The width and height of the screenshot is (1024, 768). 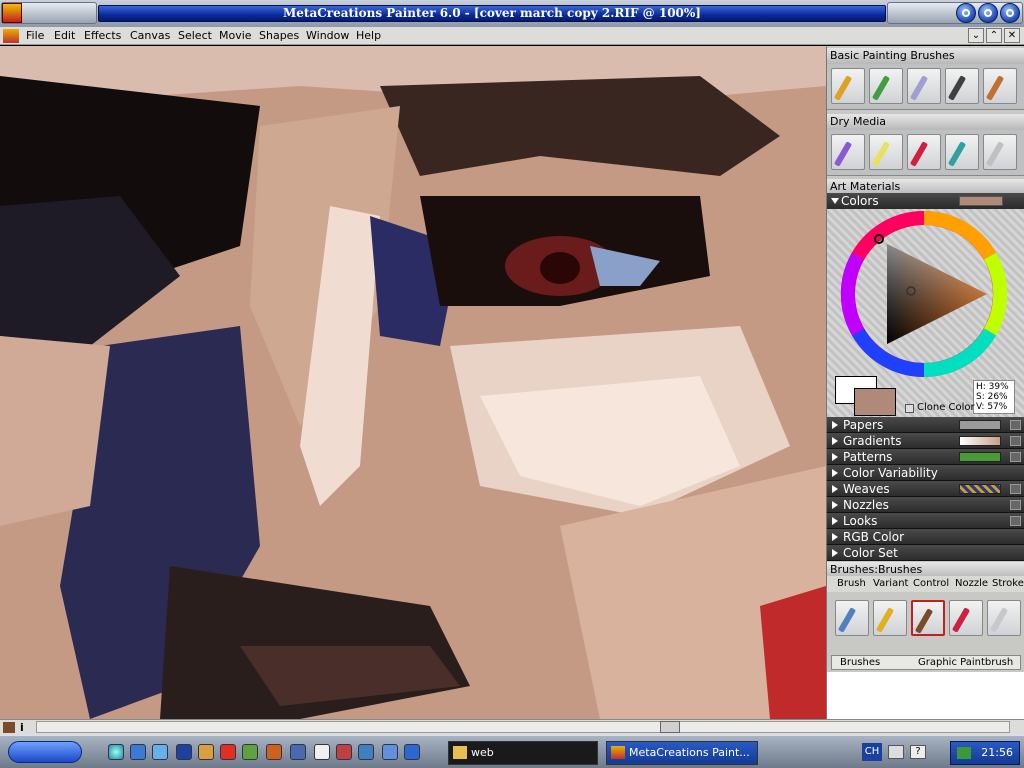 What do you see at coordinates (965, 662) in the screenshot?
I see `brush-variant: Graphic Paintbrush` at bounding box center [965, 662].